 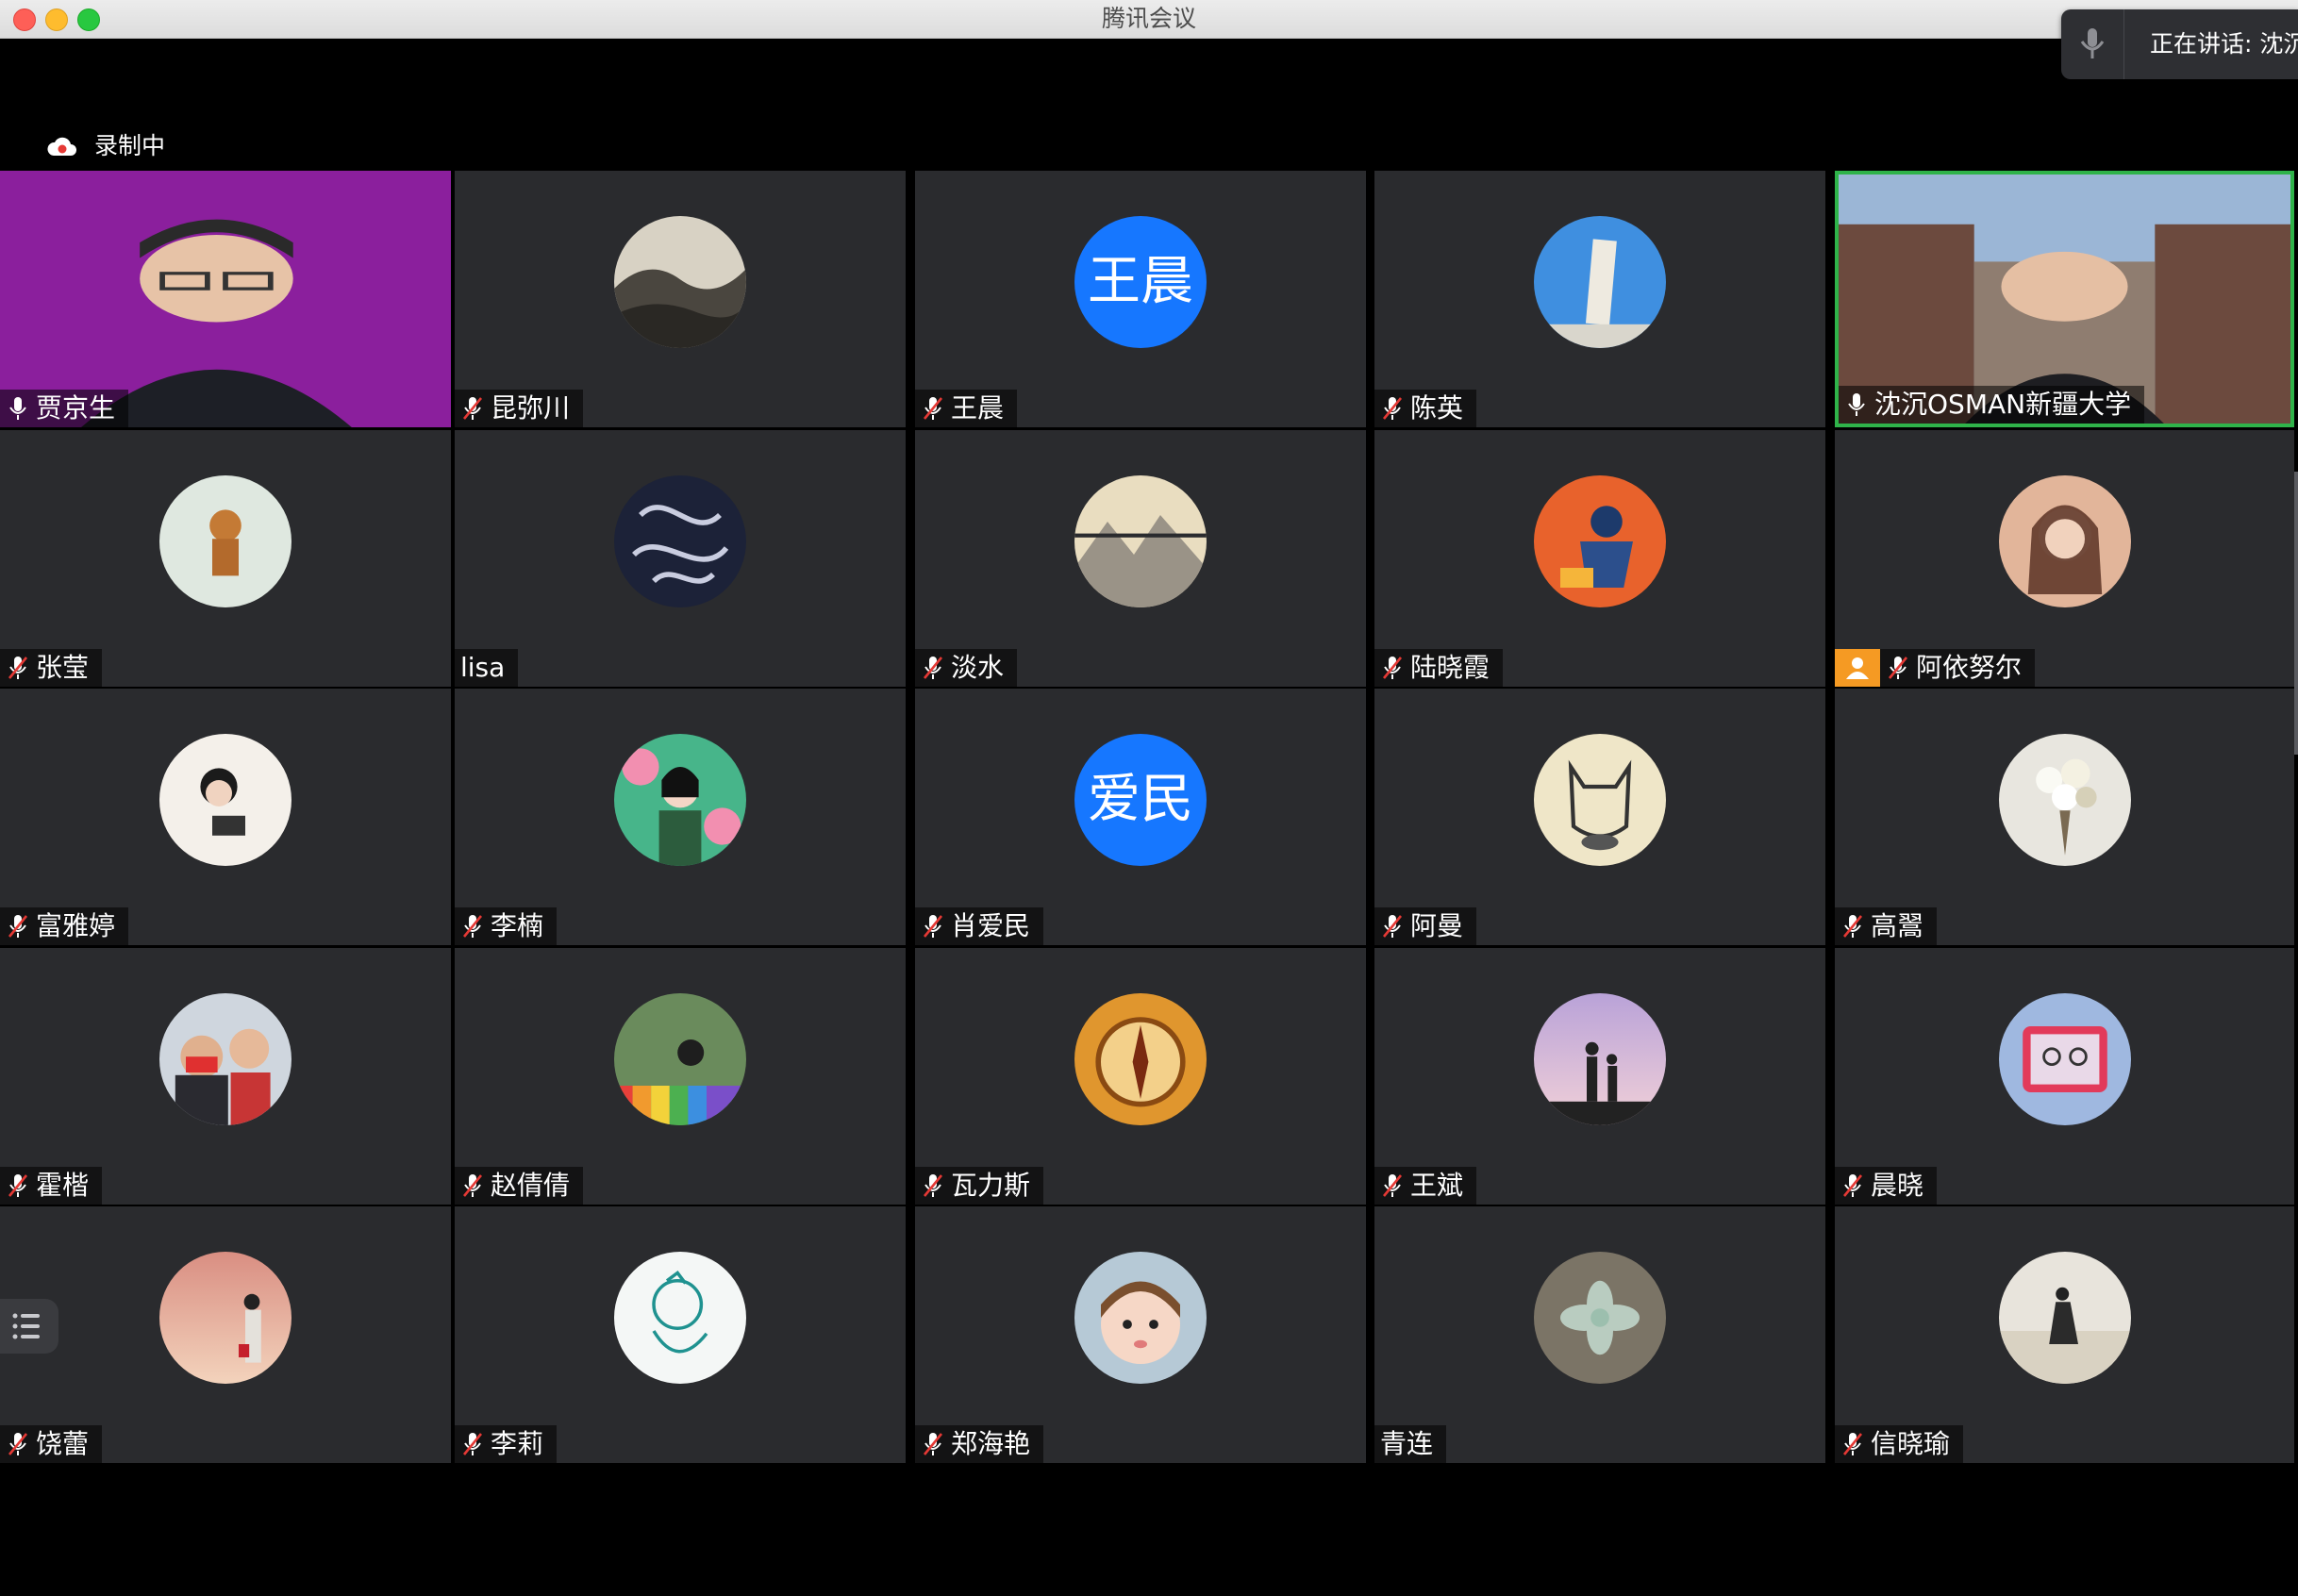 I want to click on participant-nameplate: 富雅婷, so click(x=64, y=926).